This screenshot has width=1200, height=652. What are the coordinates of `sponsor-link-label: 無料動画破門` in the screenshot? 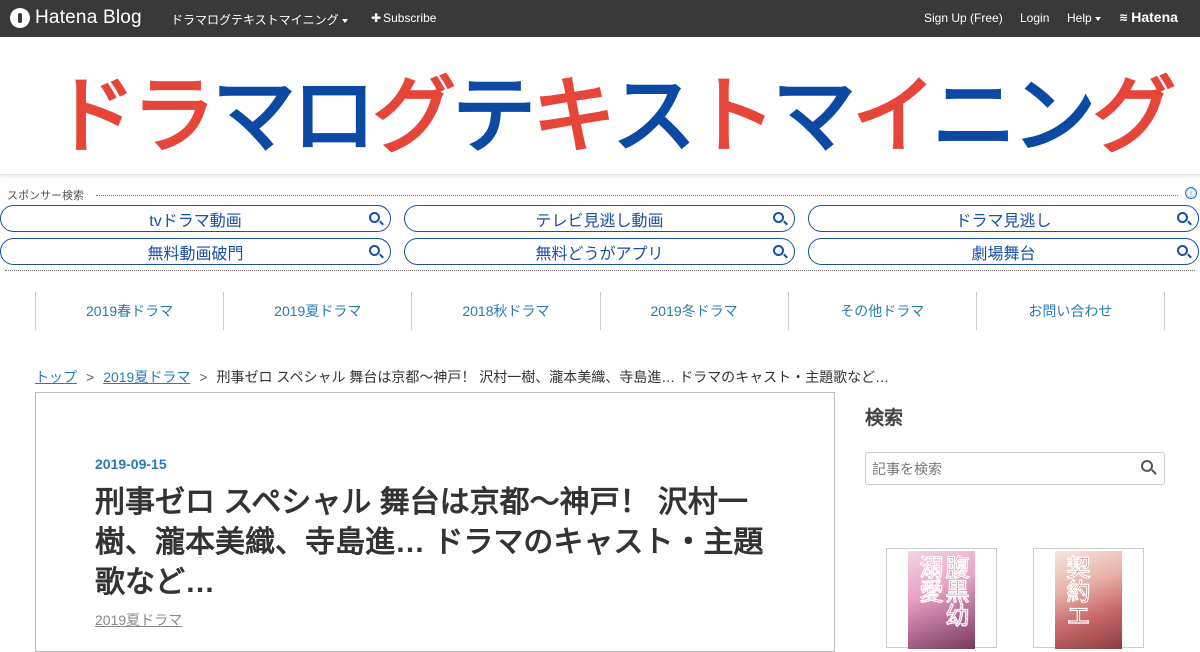 It's located at (195, 254).